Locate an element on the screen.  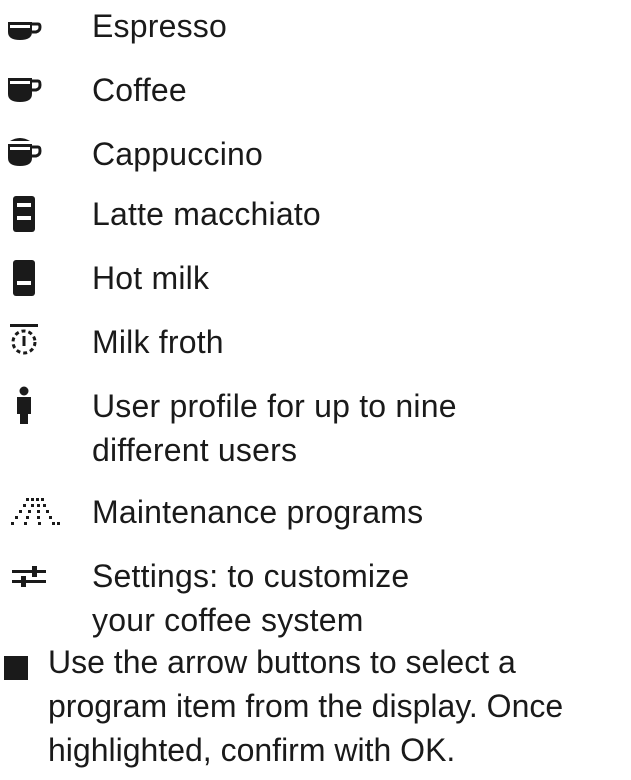
menu-item-label: Latte macchiato is located at coordinates (206, 214).